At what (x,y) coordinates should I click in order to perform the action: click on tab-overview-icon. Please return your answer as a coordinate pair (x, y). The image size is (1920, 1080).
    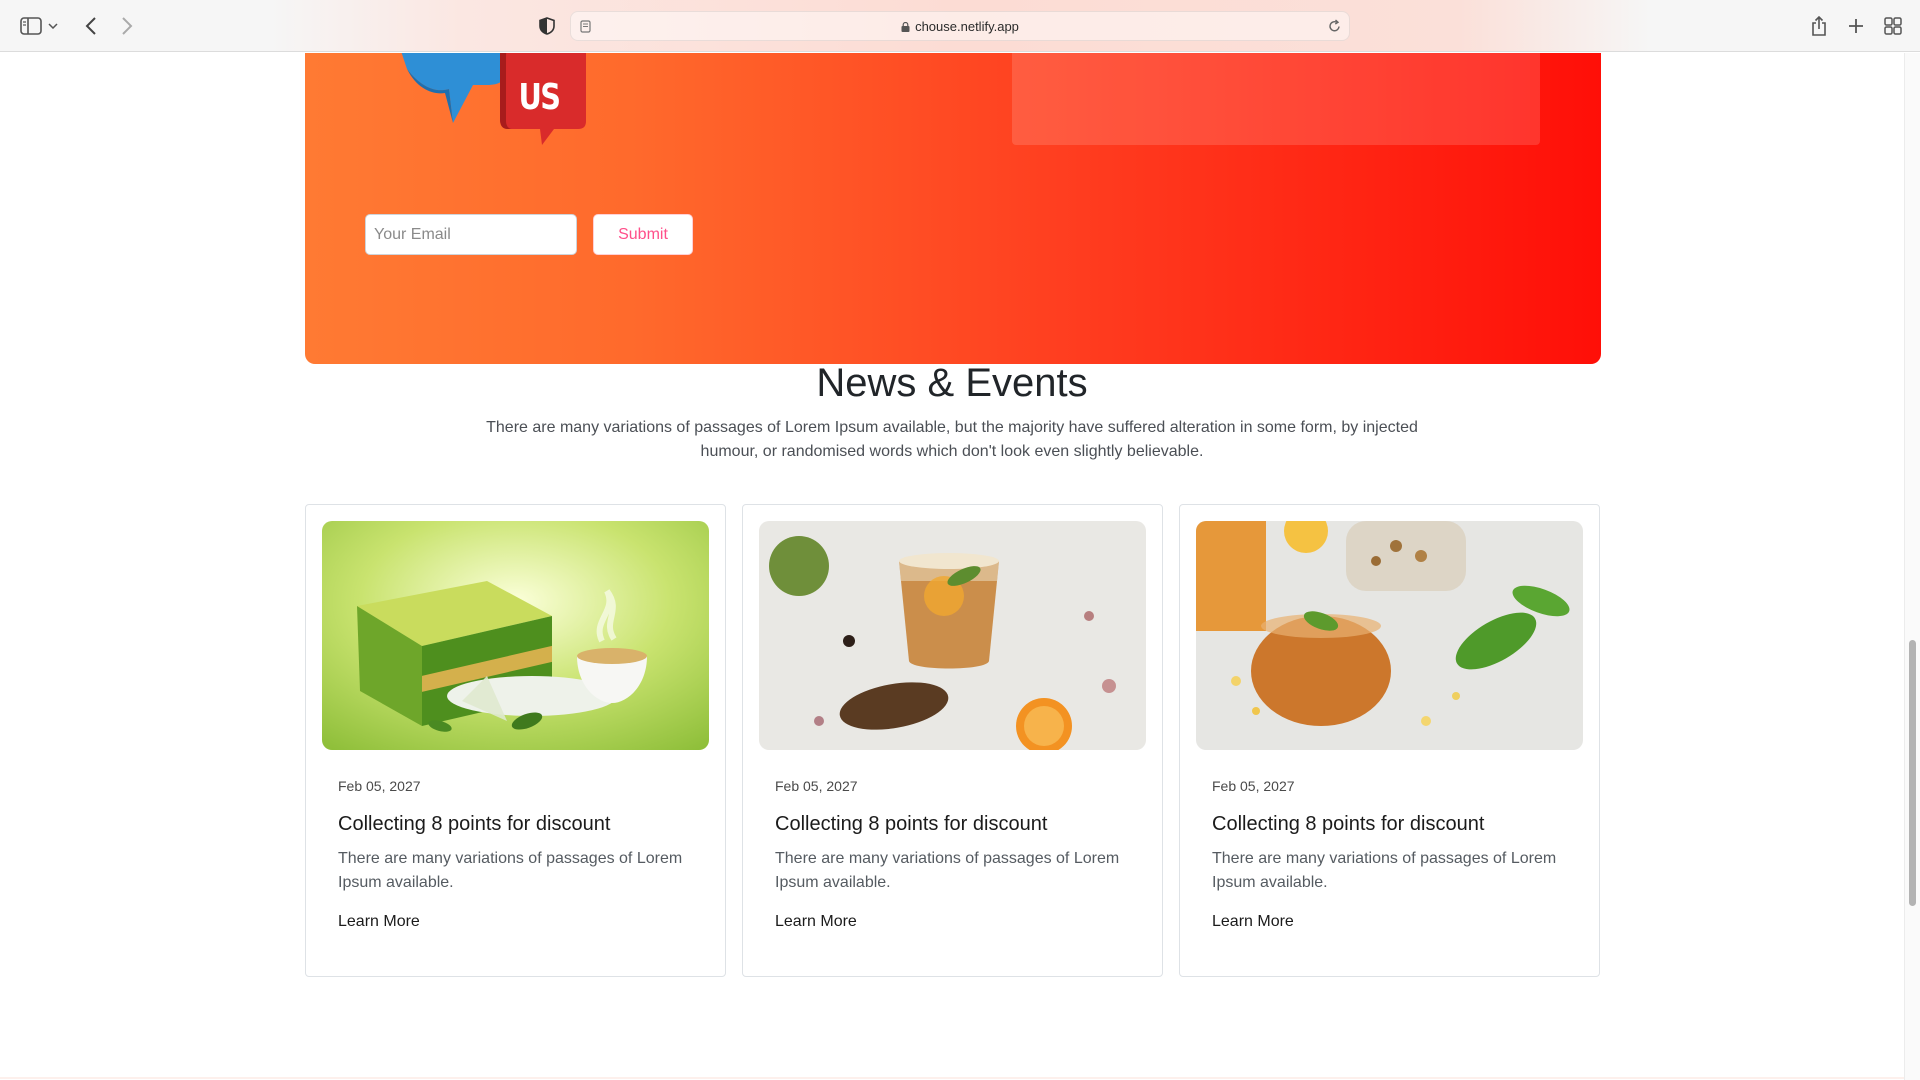
    Looking at the image, I should click on (1893, 26).